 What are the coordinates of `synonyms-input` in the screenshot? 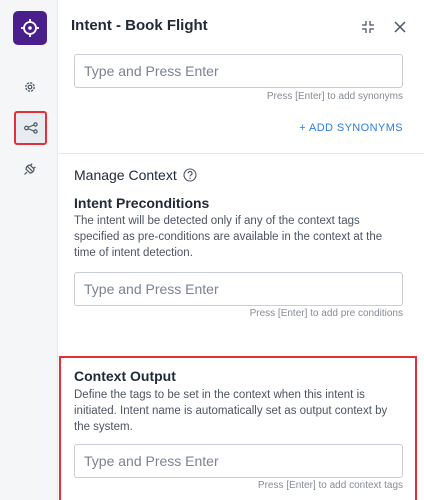 It's located at (238, 71).